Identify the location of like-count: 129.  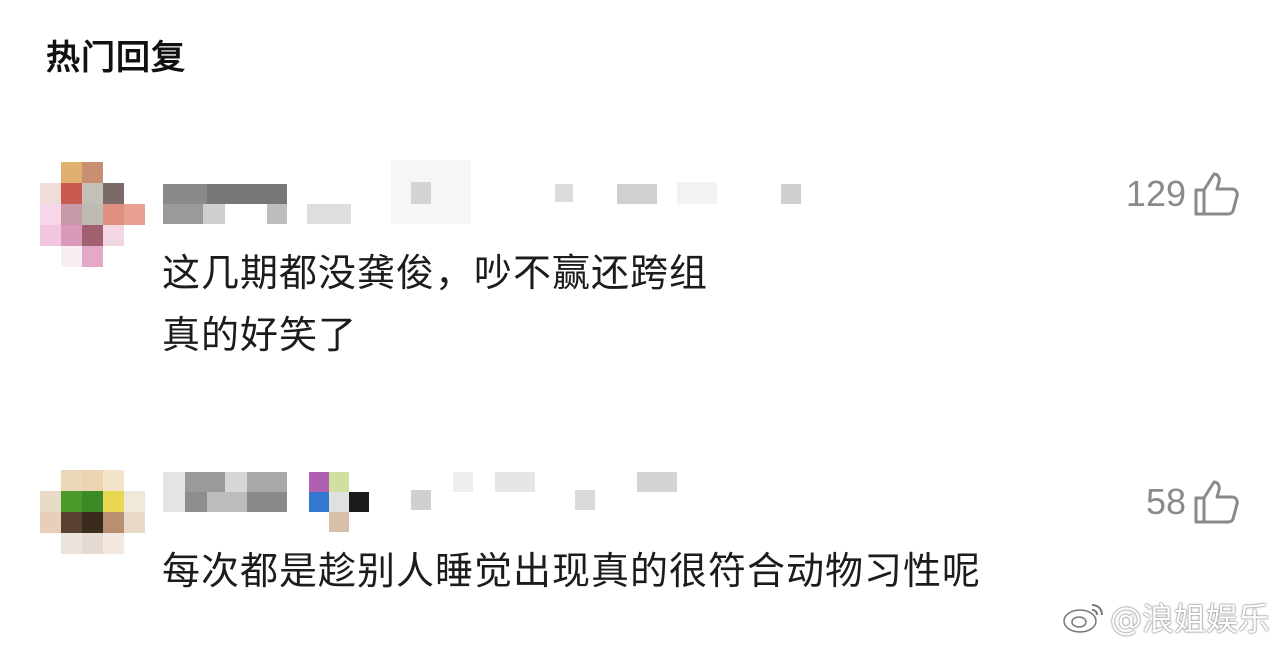
(1155, 193).